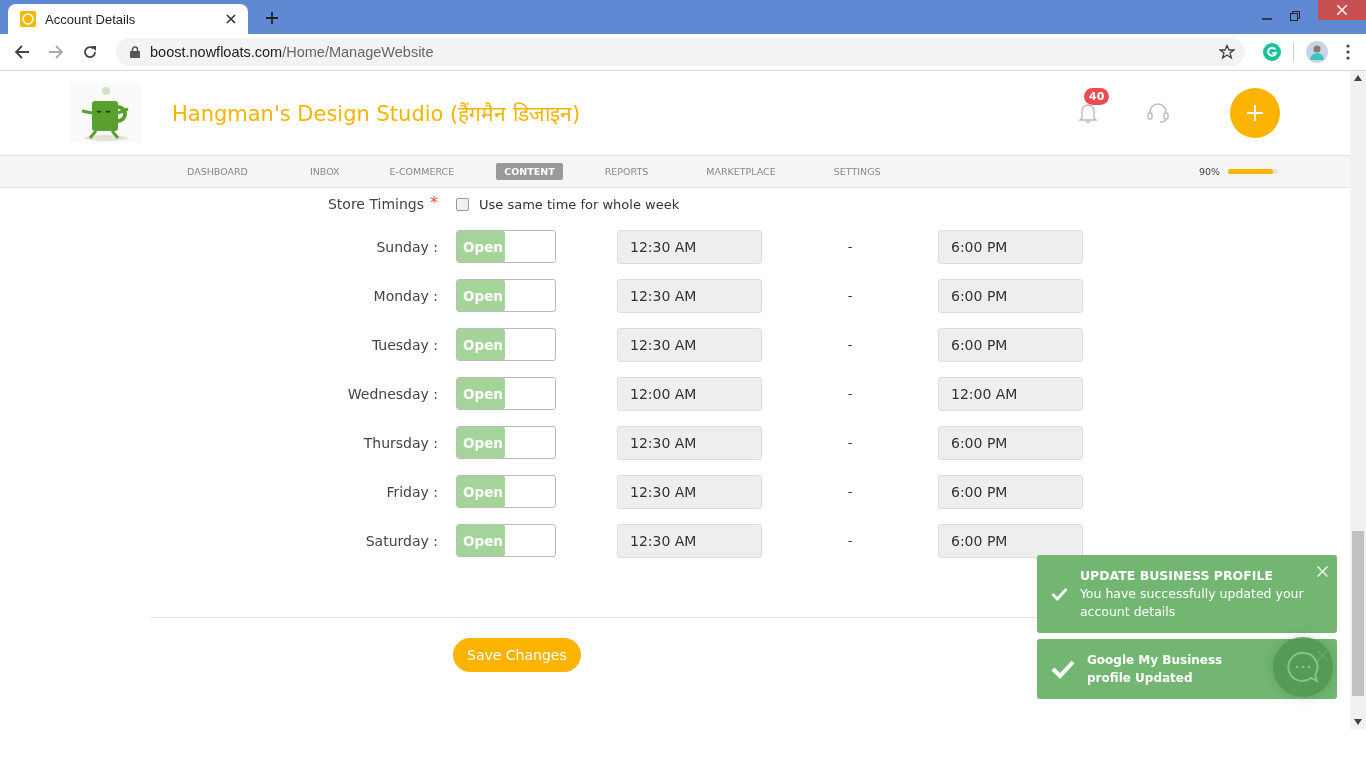 The image size is (1366, 768). What do you see at coordinates (272, 18) in the screenshot?
I see `new-tab-icon` at bounding box center [272, 18].